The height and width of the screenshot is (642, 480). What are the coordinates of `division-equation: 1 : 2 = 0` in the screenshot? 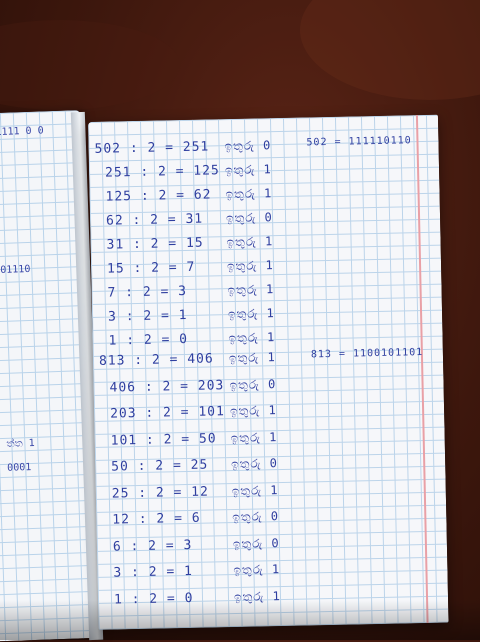 It's located at (148, 340).